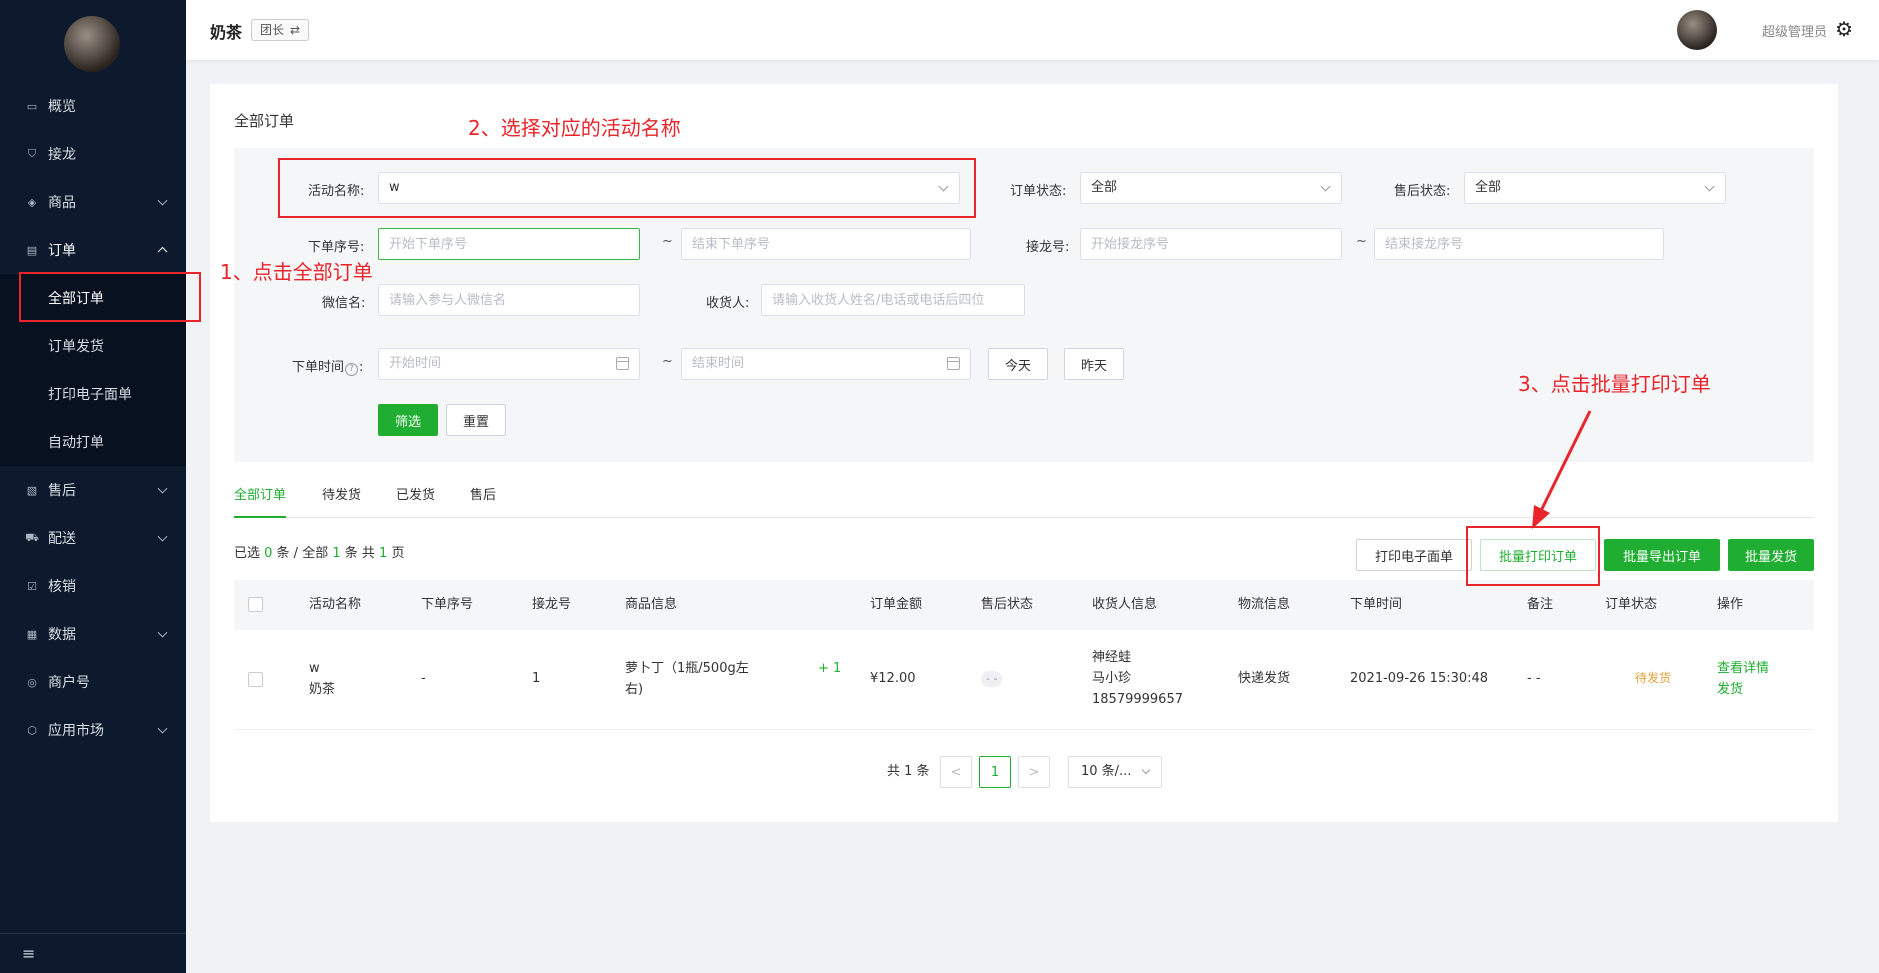 This screenshot has width=1879, height=973. I want to click on receiver-input, so click(893, 300).